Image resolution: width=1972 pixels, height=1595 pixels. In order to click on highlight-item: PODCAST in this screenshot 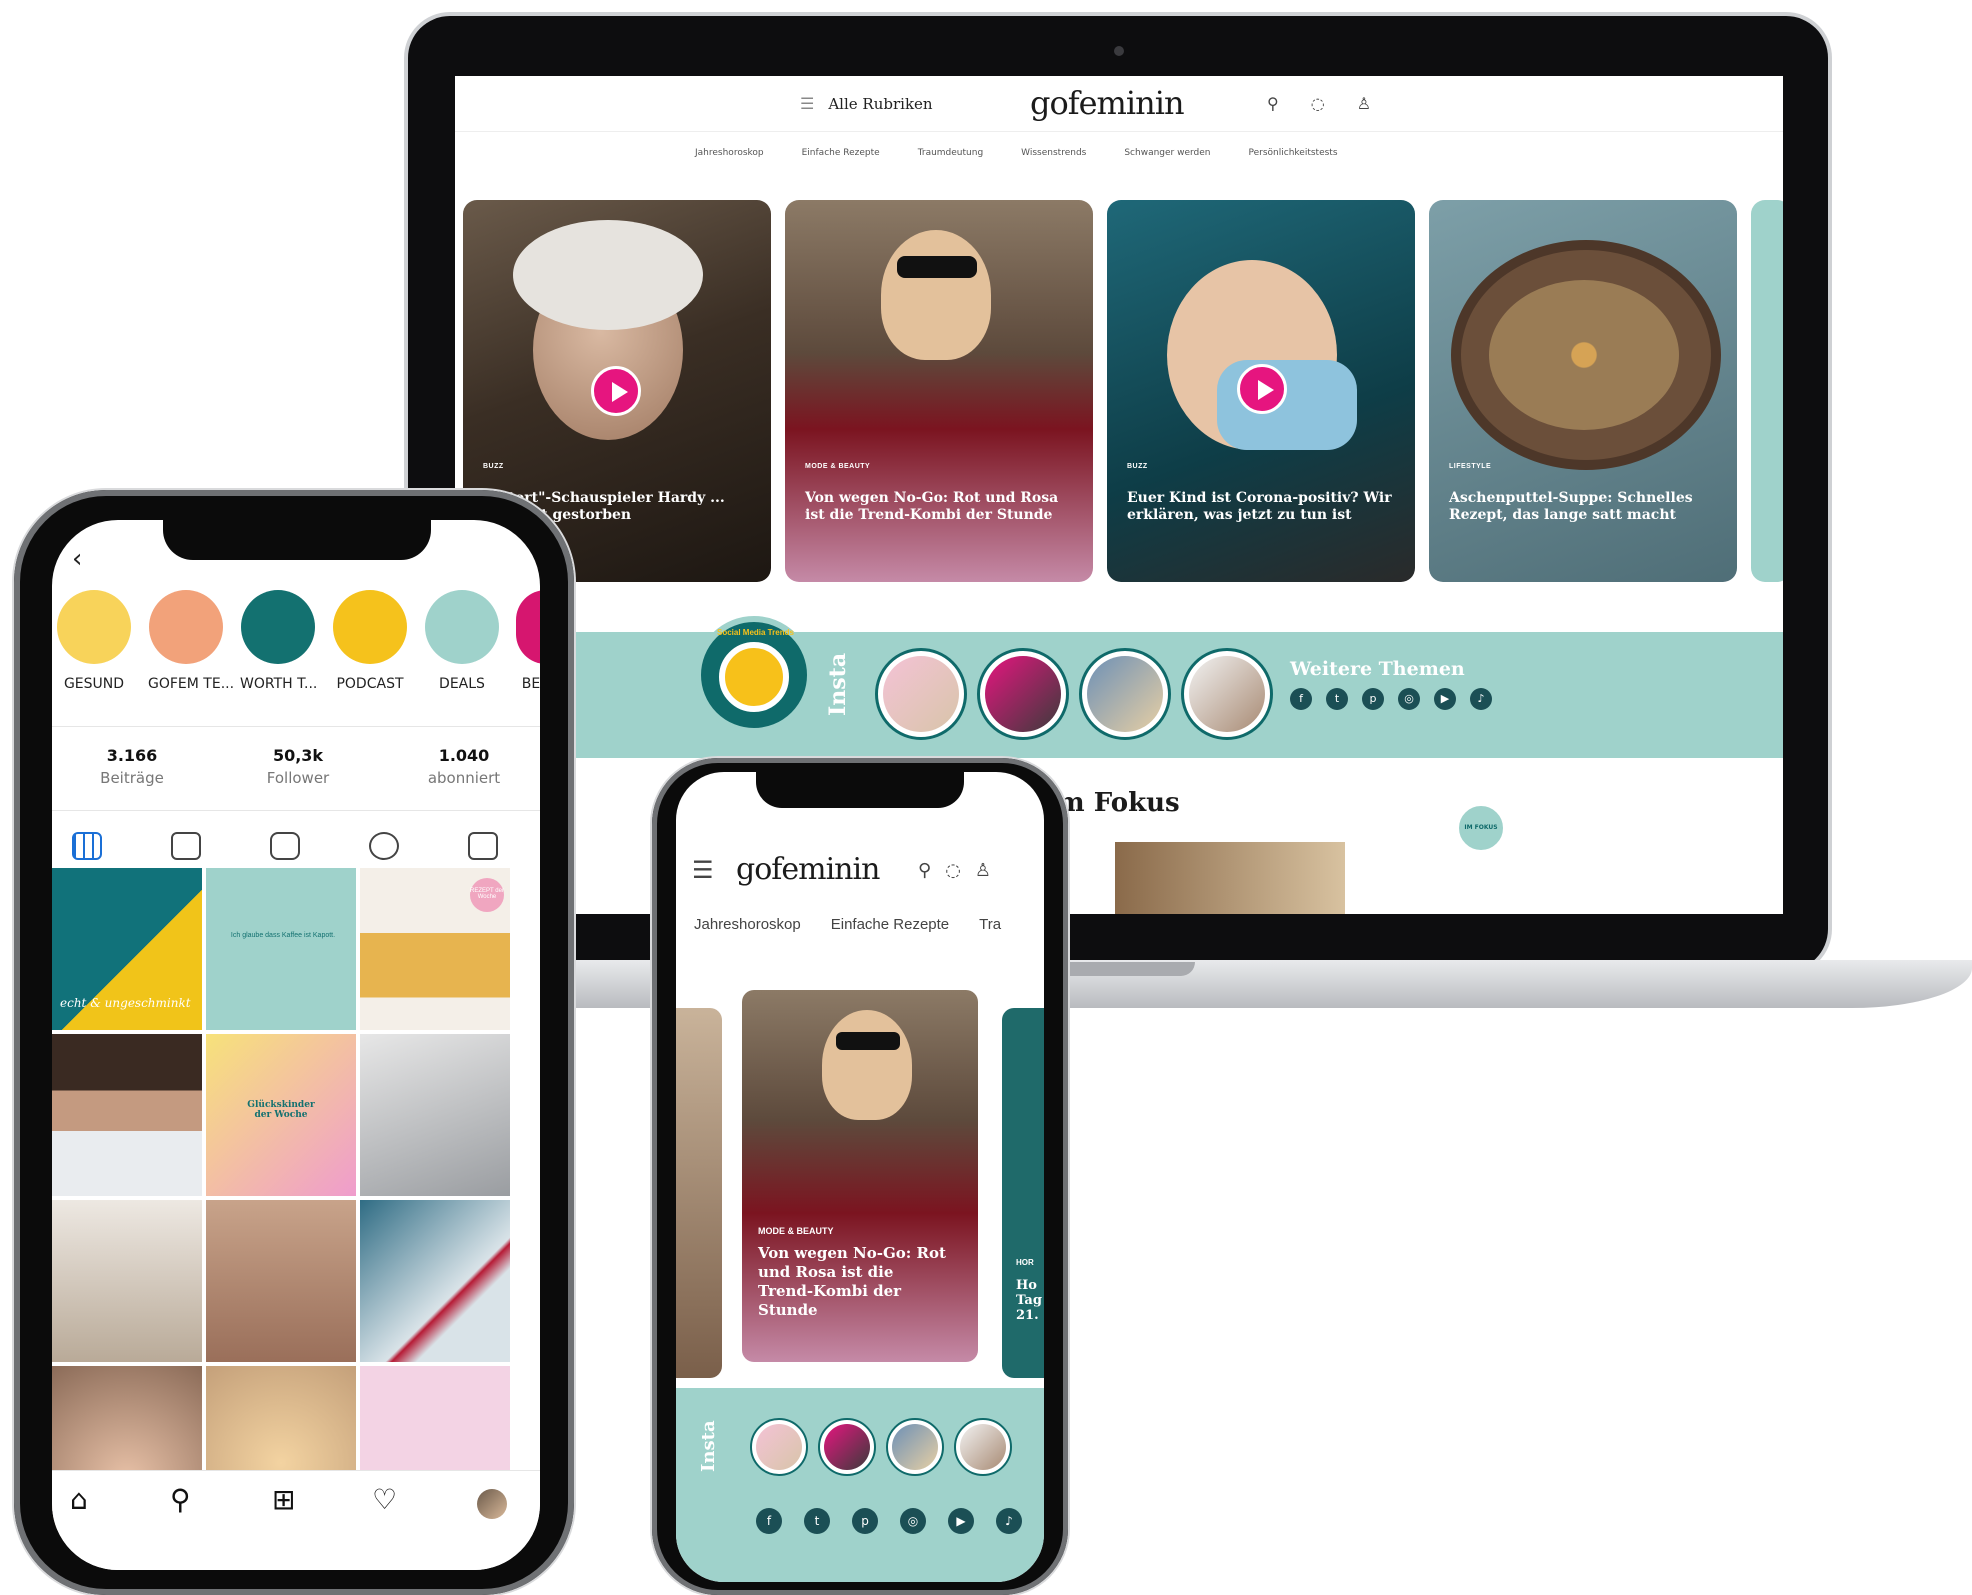, I will do `click(370, 641)`.